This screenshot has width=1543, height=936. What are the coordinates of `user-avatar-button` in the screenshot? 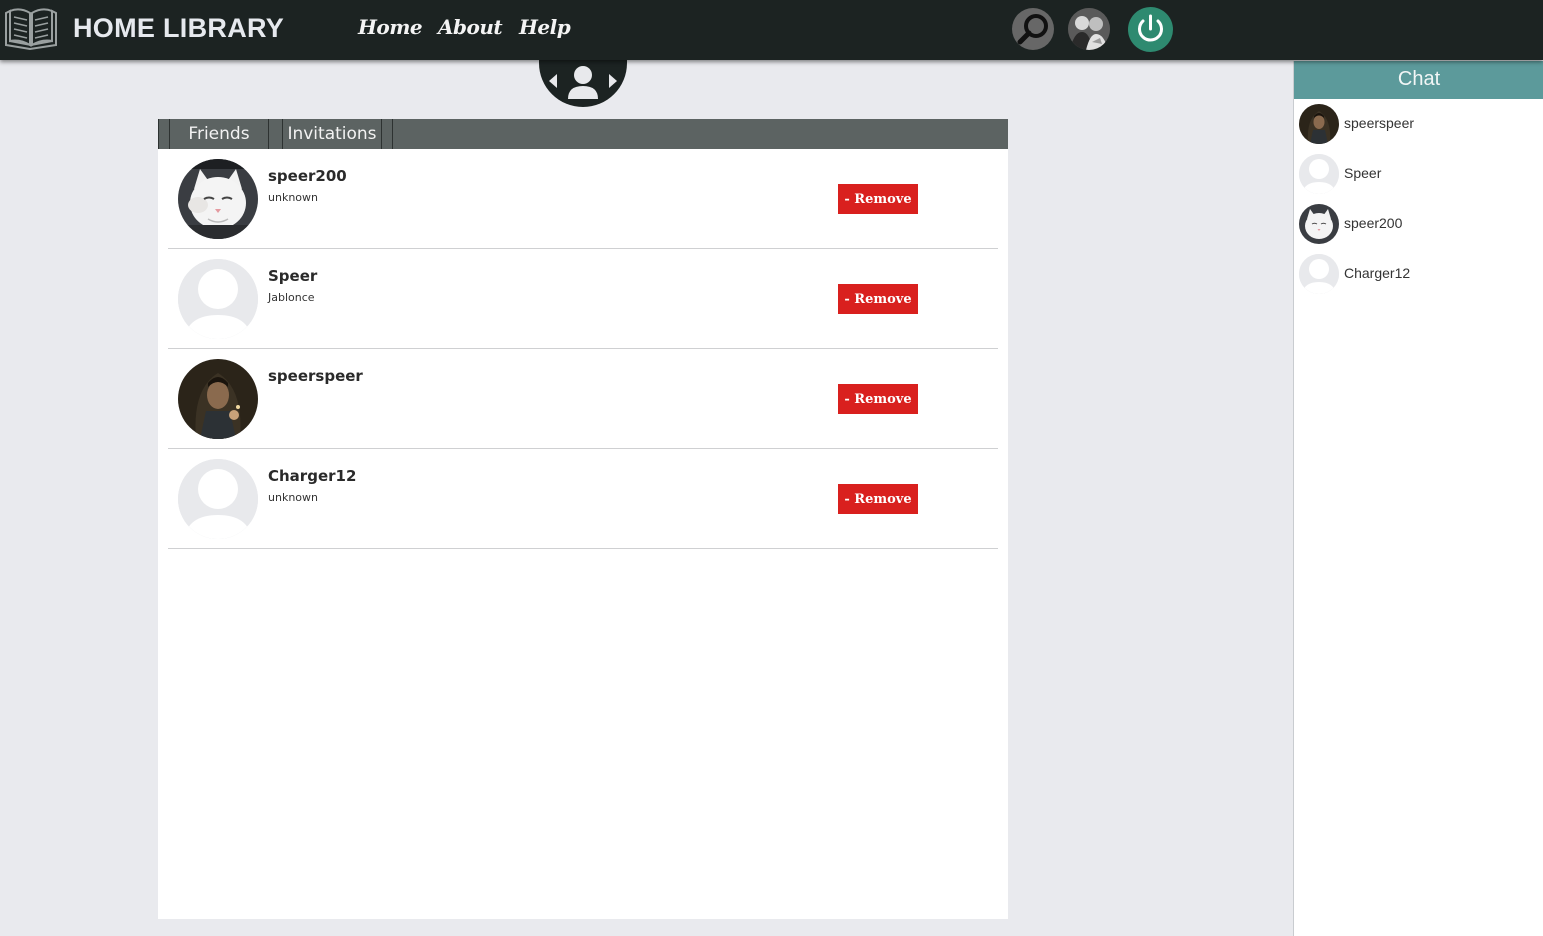 It's located at (1089, 29).